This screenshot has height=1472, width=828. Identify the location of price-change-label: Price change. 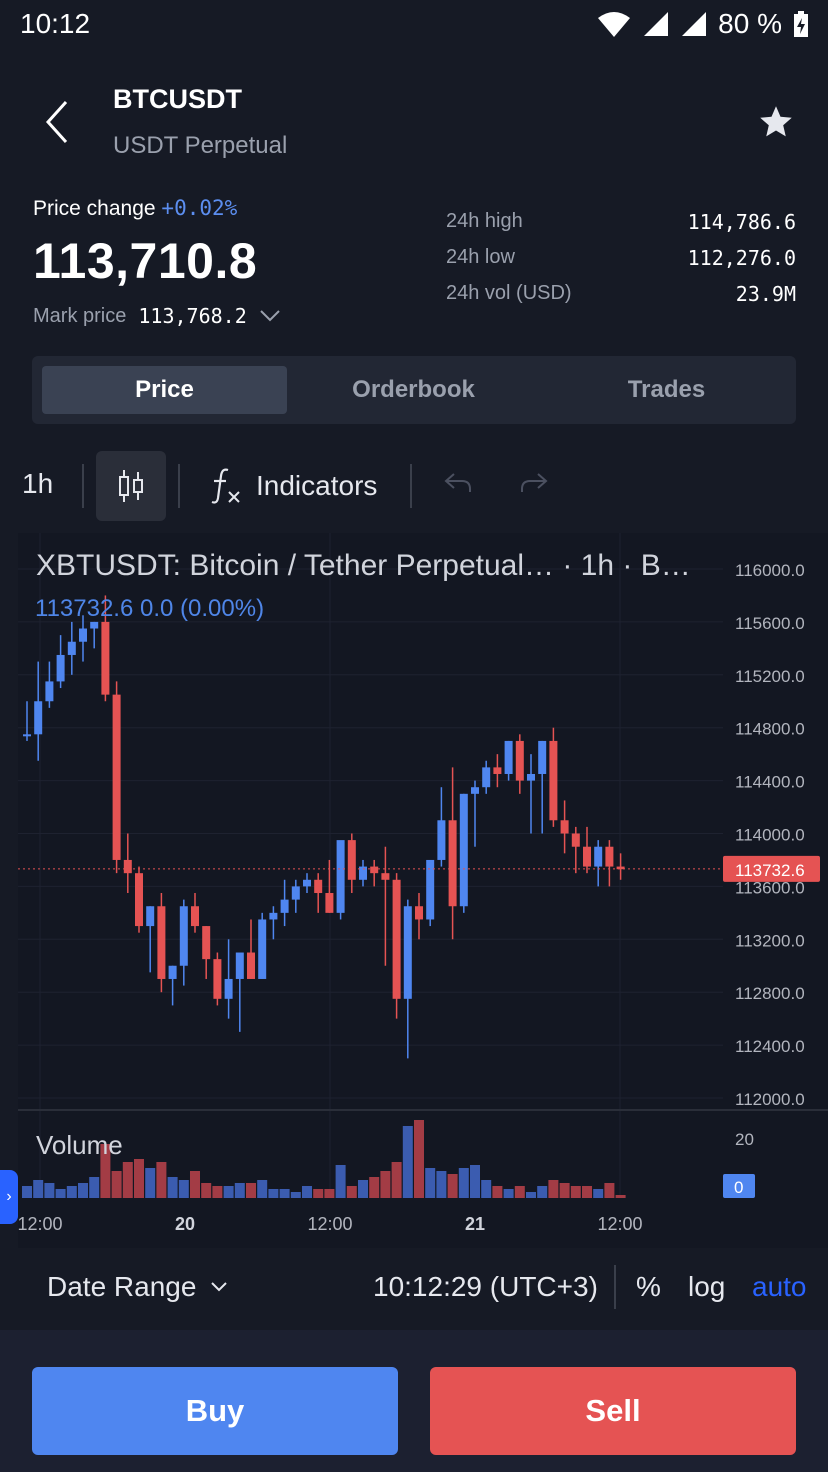
(94, 208).